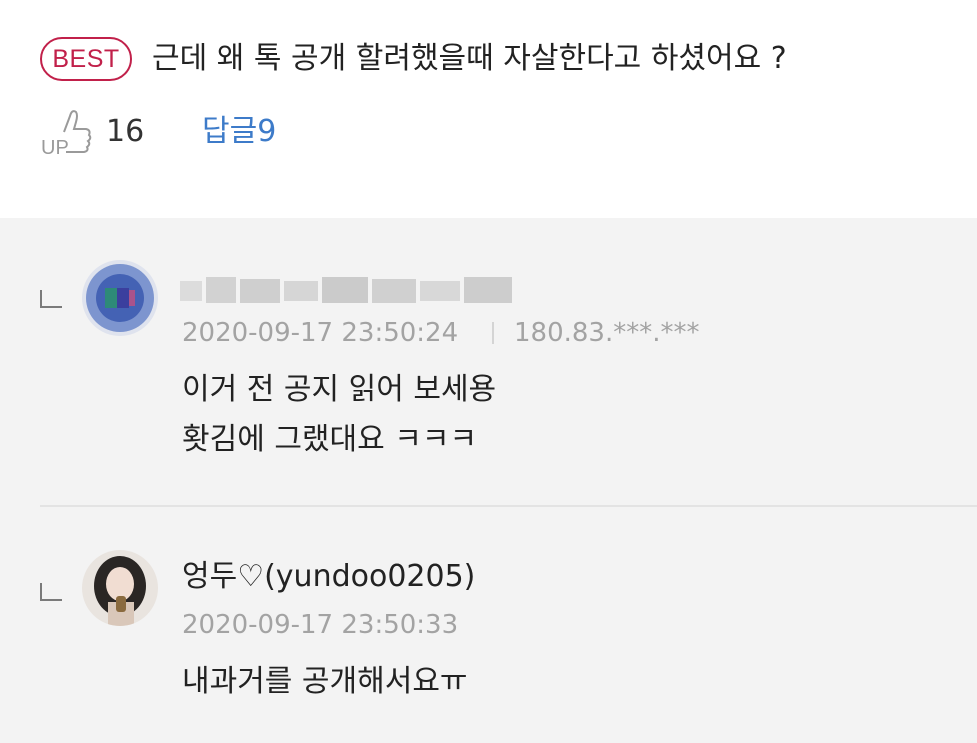 This screenshot has height=743, width=977. I want to click on reply-divider, so click(508, 506).